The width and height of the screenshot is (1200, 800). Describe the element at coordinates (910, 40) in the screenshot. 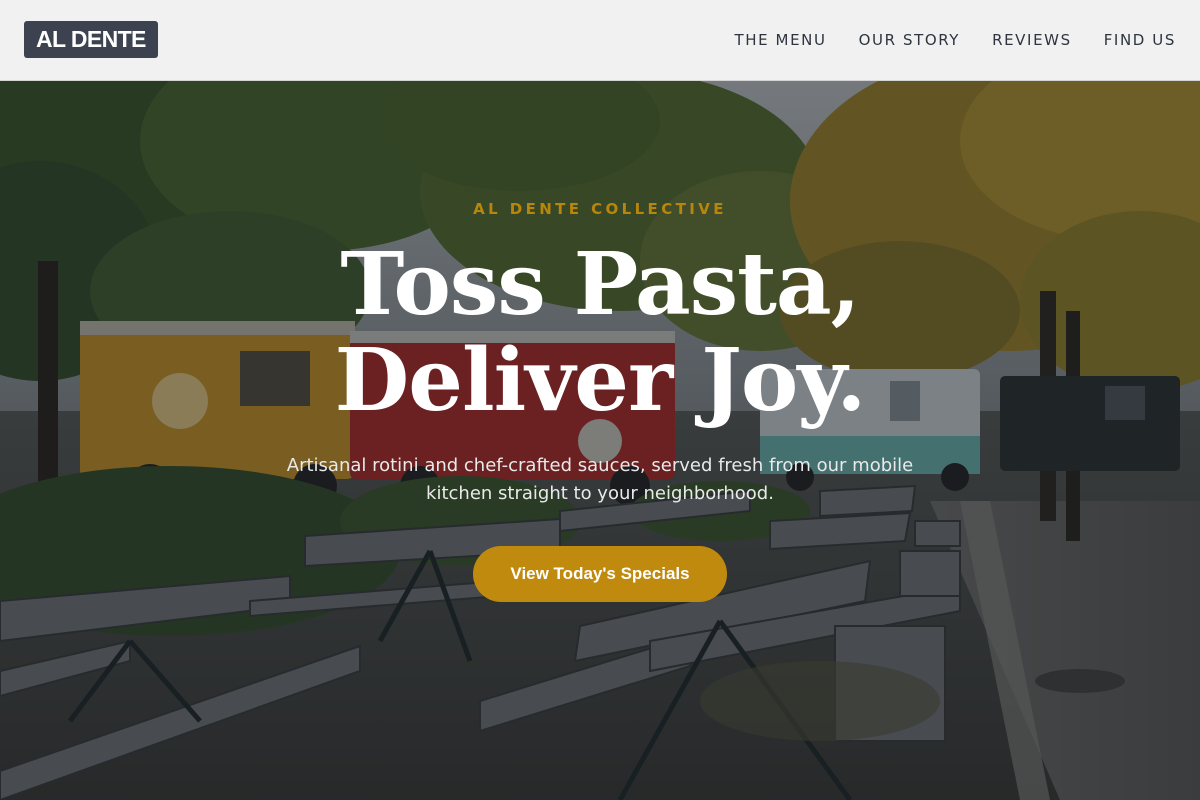

I see `nav-link-our-story: OUR STORY` at that location.